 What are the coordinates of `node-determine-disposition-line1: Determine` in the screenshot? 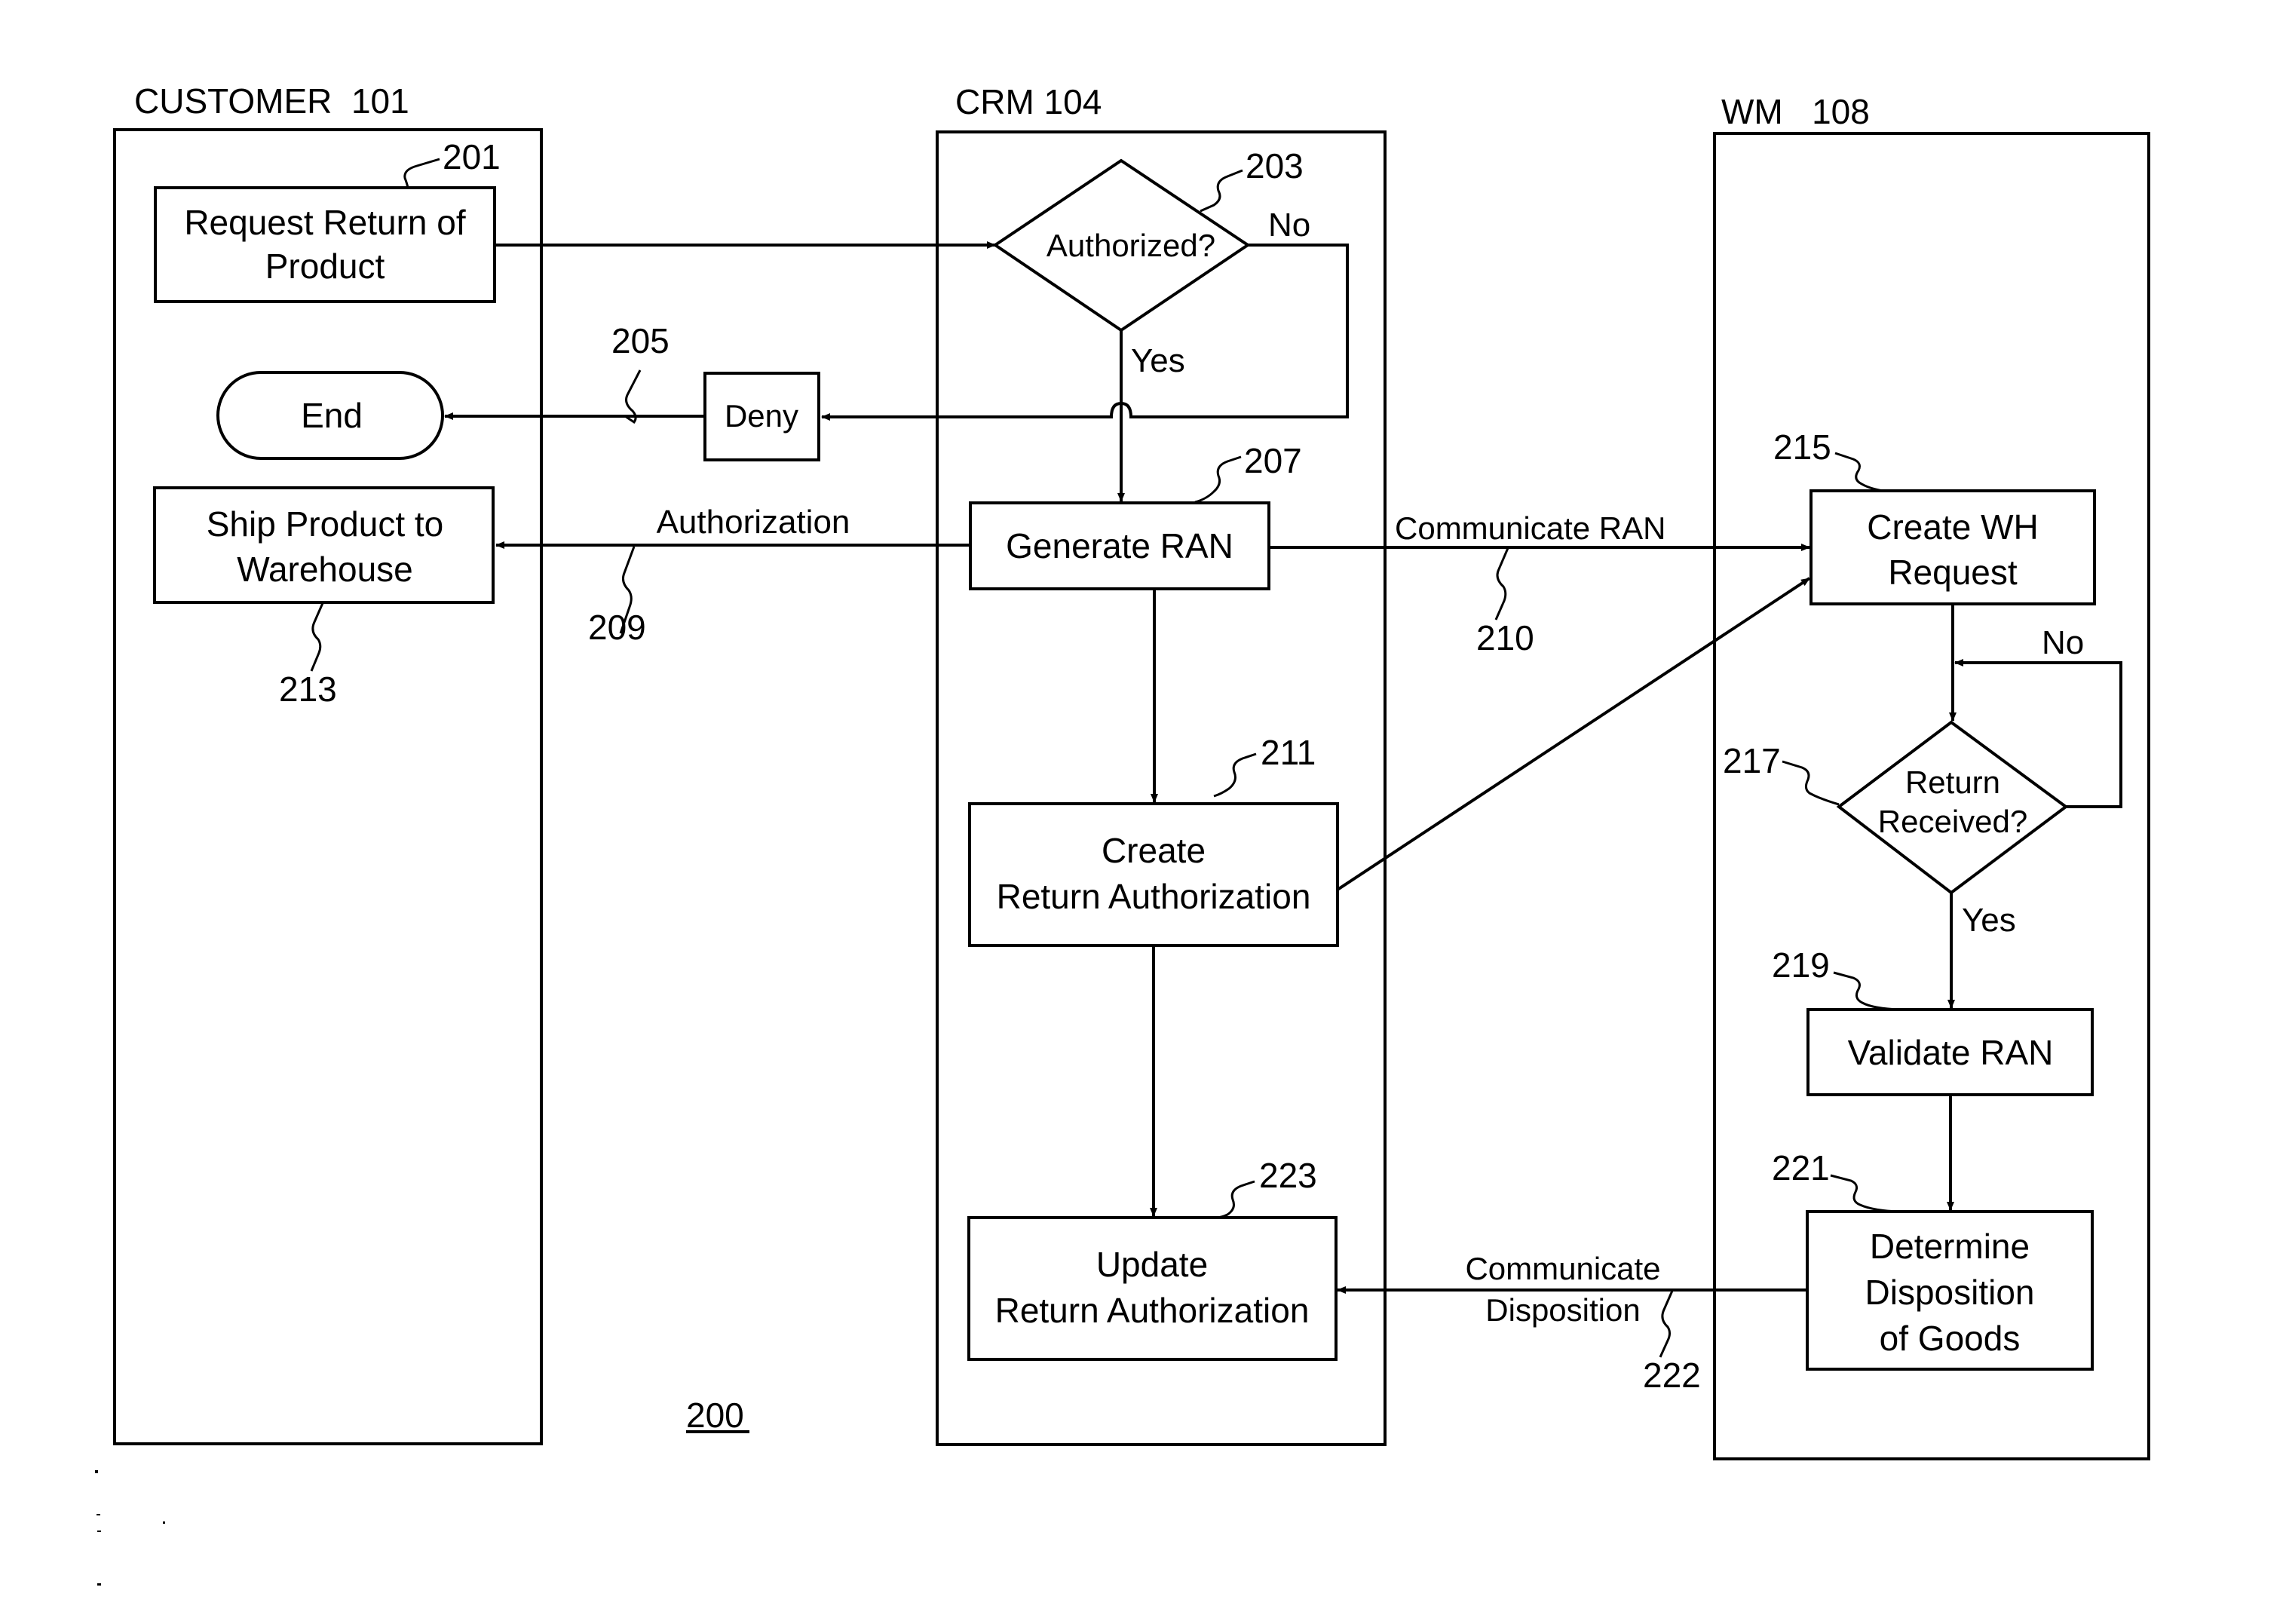 It's located at (1950, 1246).